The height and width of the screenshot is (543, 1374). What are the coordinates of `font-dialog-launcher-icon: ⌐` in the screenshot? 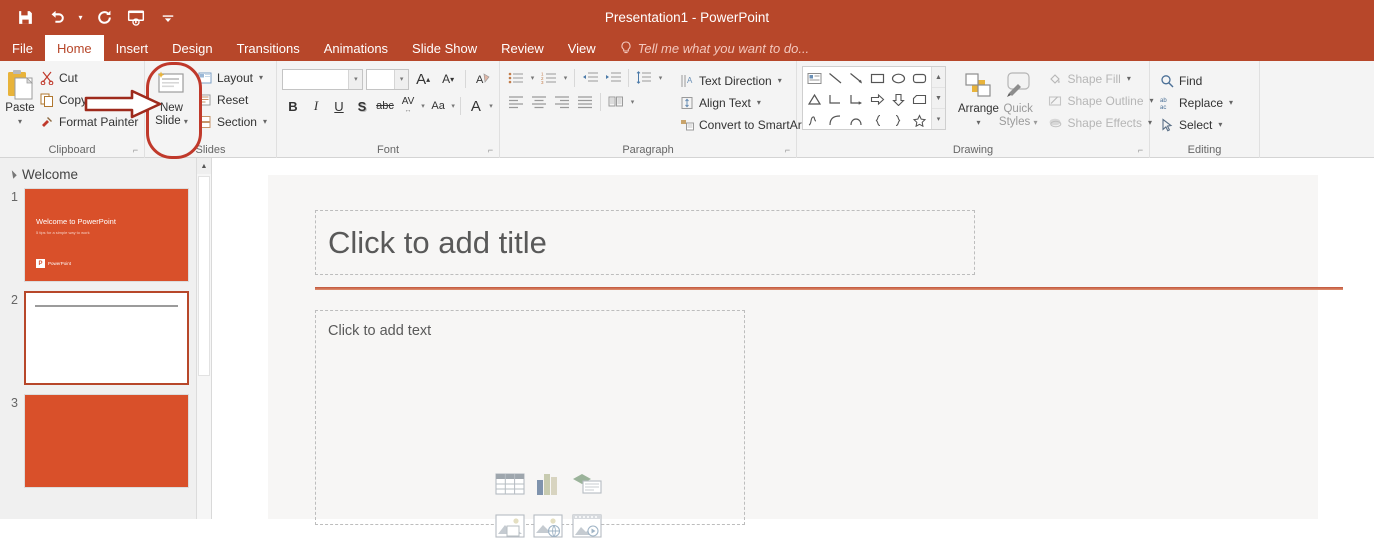 It's located at (490, 150).